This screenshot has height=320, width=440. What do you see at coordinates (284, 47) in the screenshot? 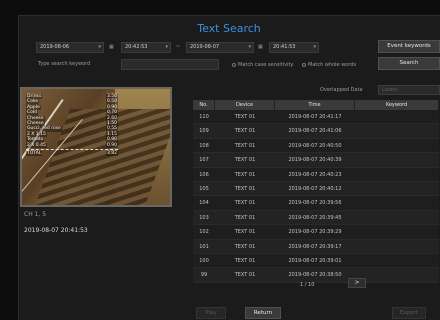
I see `end-time-value: 20:41:53` at bounding box center [284, 47].